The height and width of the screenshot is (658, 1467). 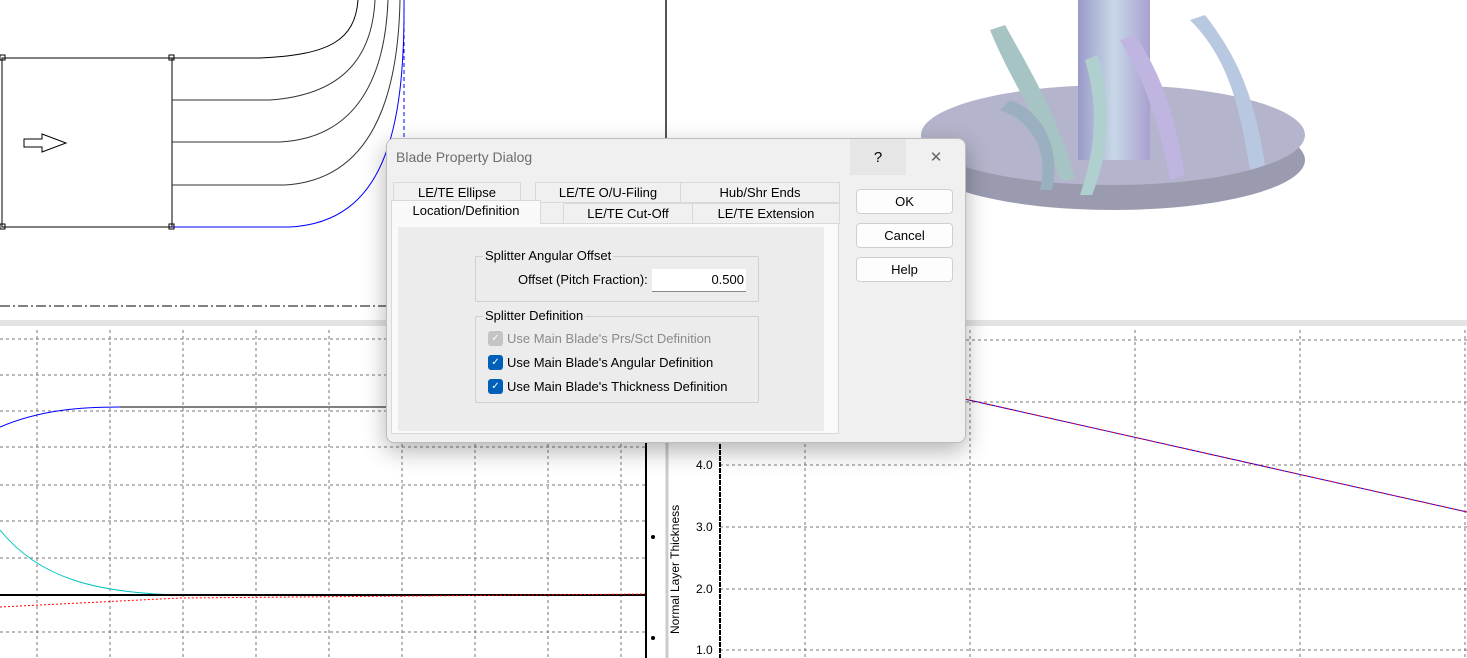 What do you see at coordinates (628, 213) in the screenshot?
I see `tab-le-te-cut-off: LE/TE Cut-Off` at bounding box center [628, 213].